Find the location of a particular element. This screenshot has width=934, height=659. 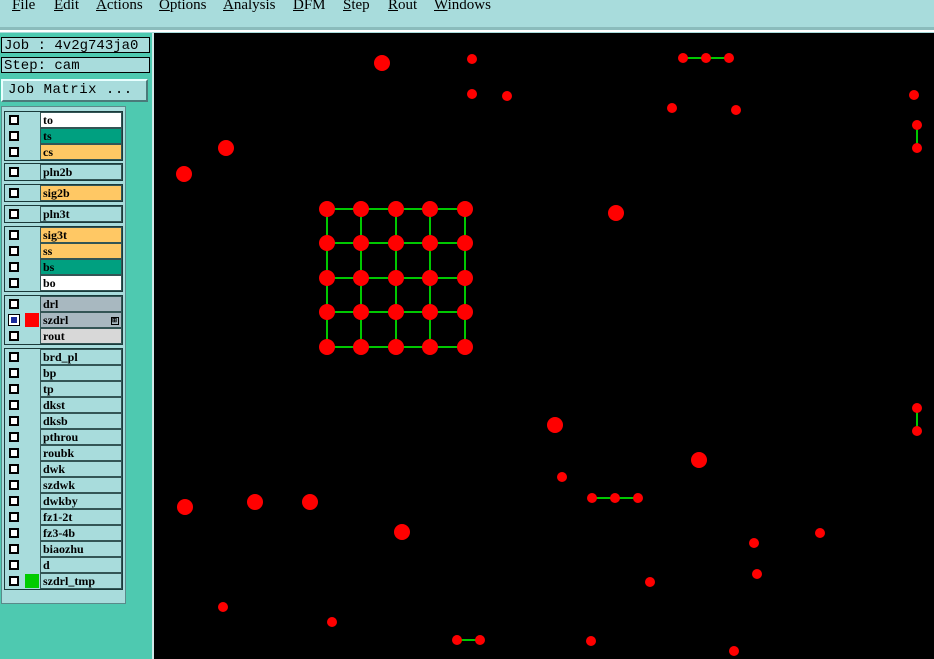

layer-row-to: to is located at coordinates (63, 120).